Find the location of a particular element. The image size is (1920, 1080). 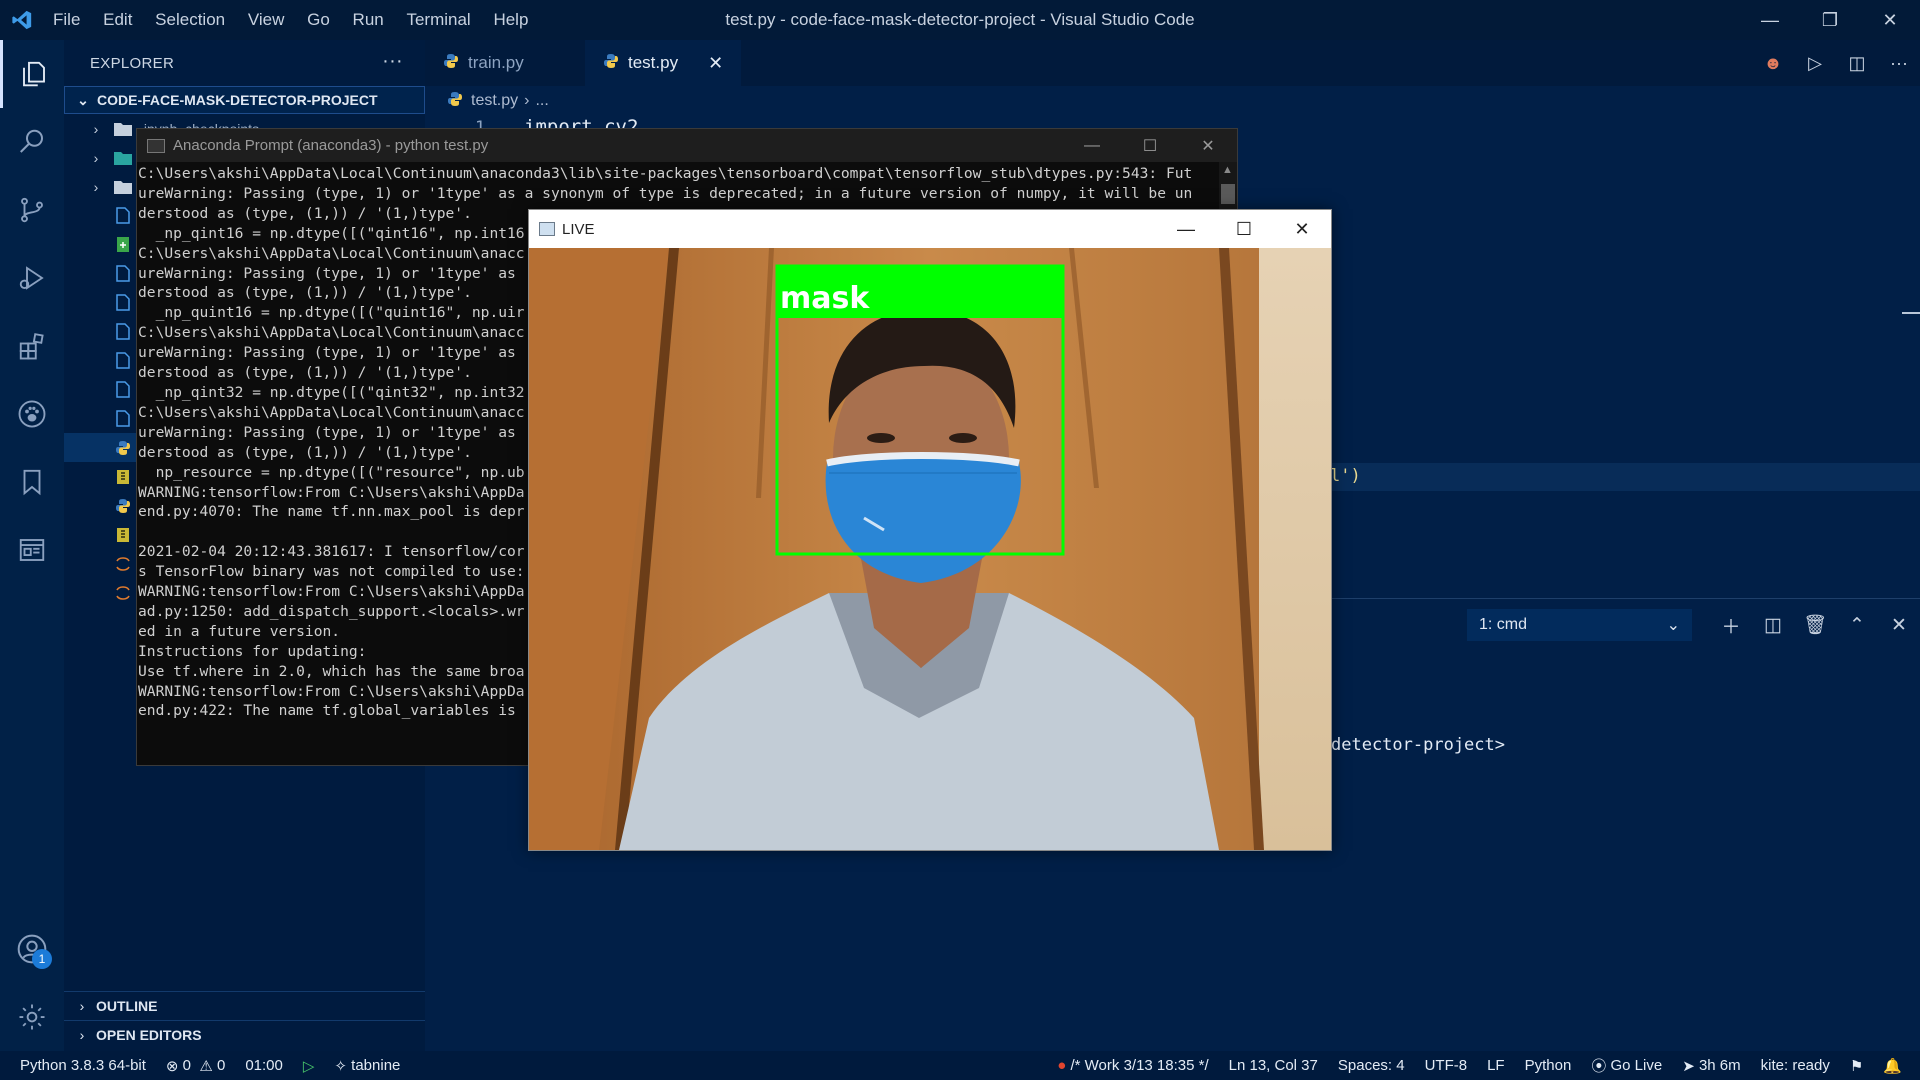

split-terminal-icon: ◫ is located at coordinates (1773, 625).